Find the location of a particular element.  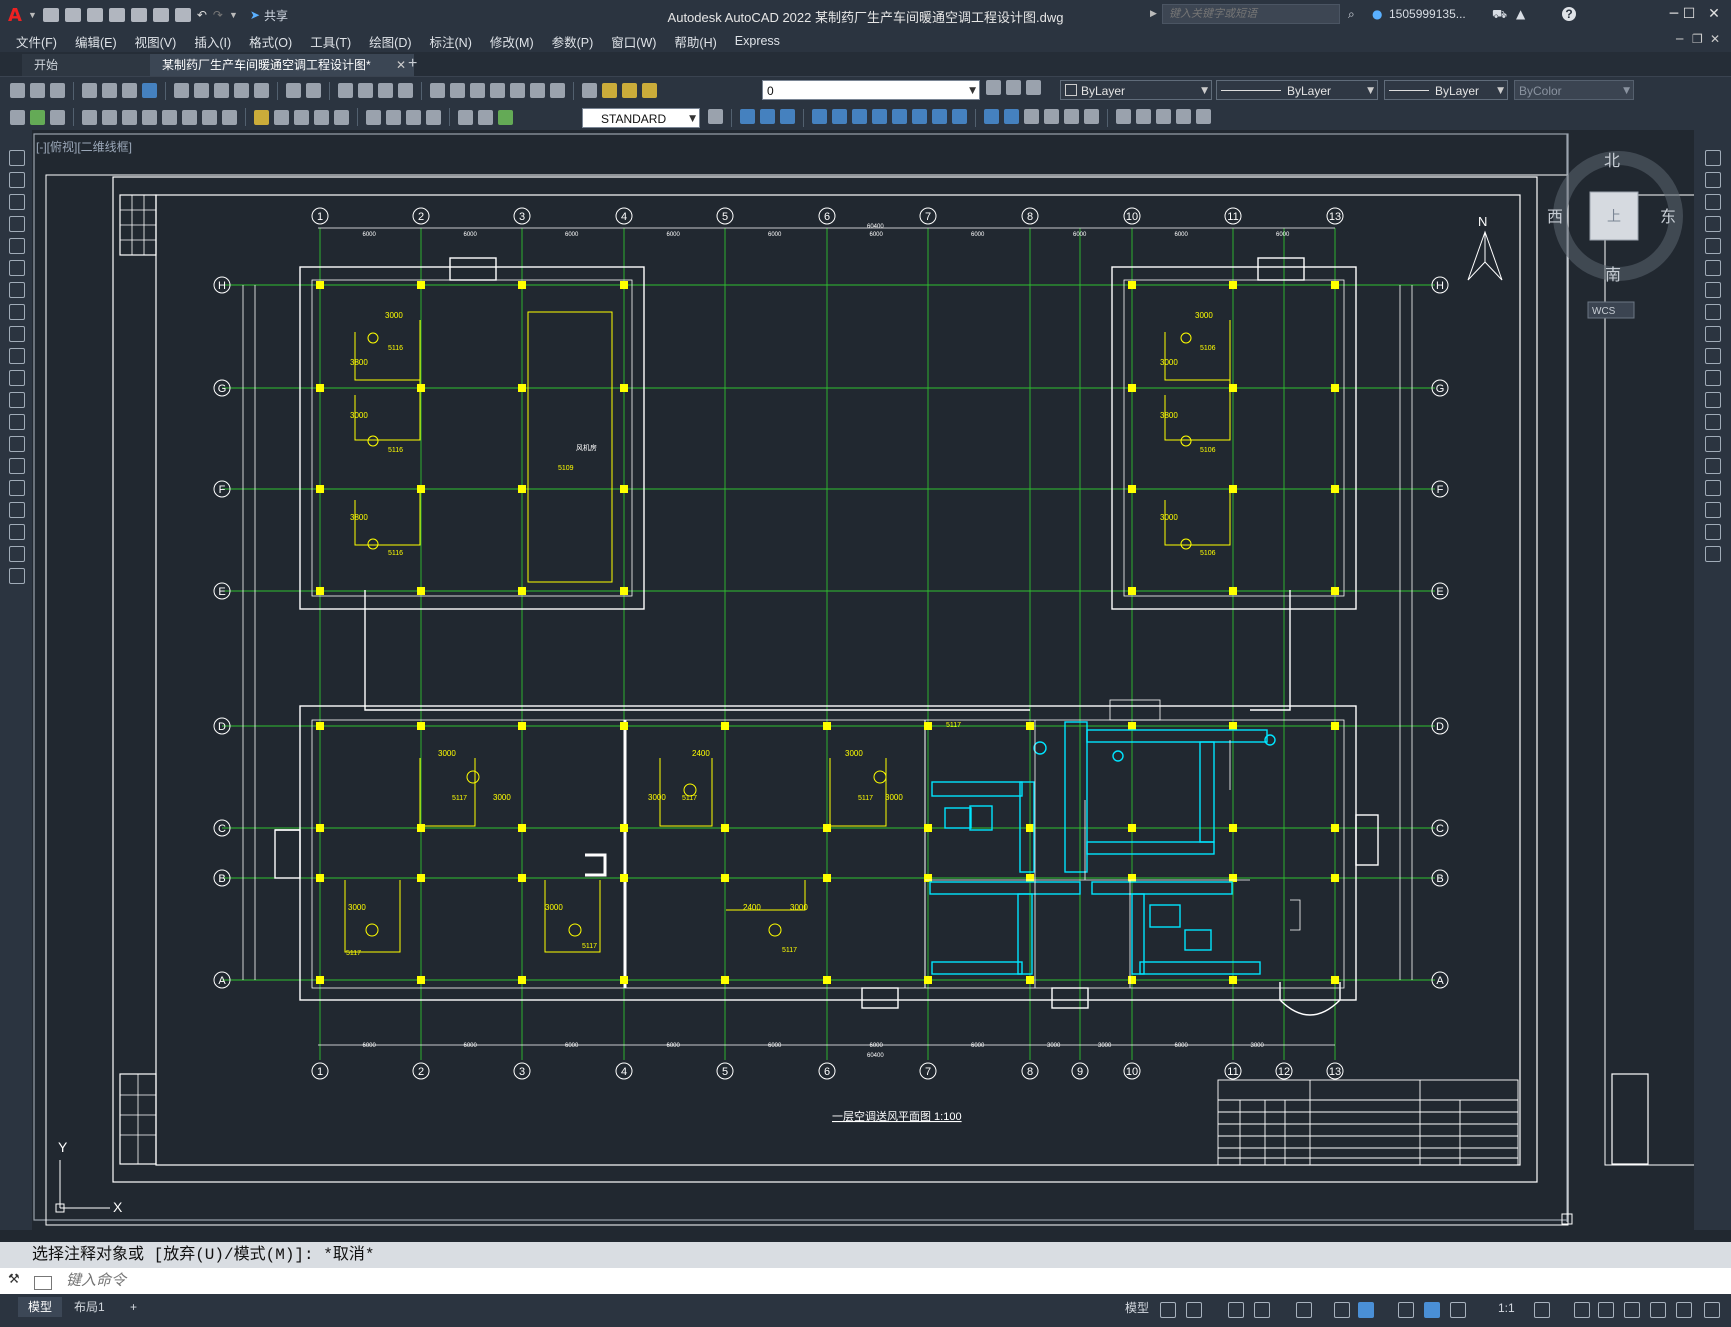

ortho-icon is located at coordinates (1236, 1310).